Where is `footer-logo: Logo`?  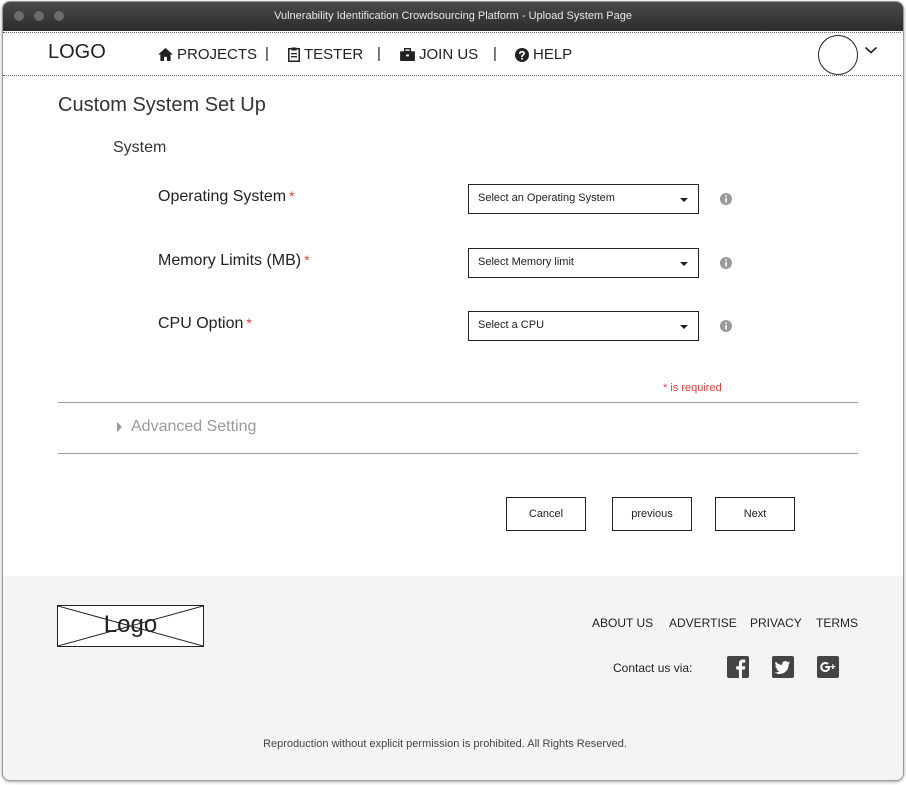 footer-logo: Logo is located at coordinates (130, 626).